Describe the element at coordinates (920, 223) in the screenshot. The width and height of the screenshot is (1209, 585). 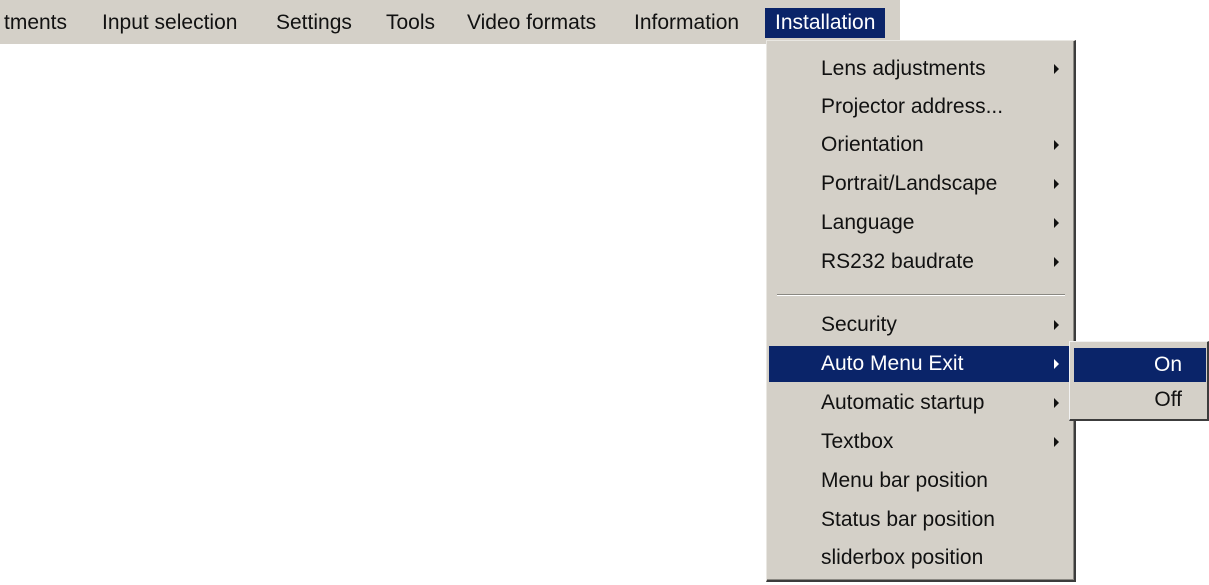
I see `menu-item-language: Language` at that location.